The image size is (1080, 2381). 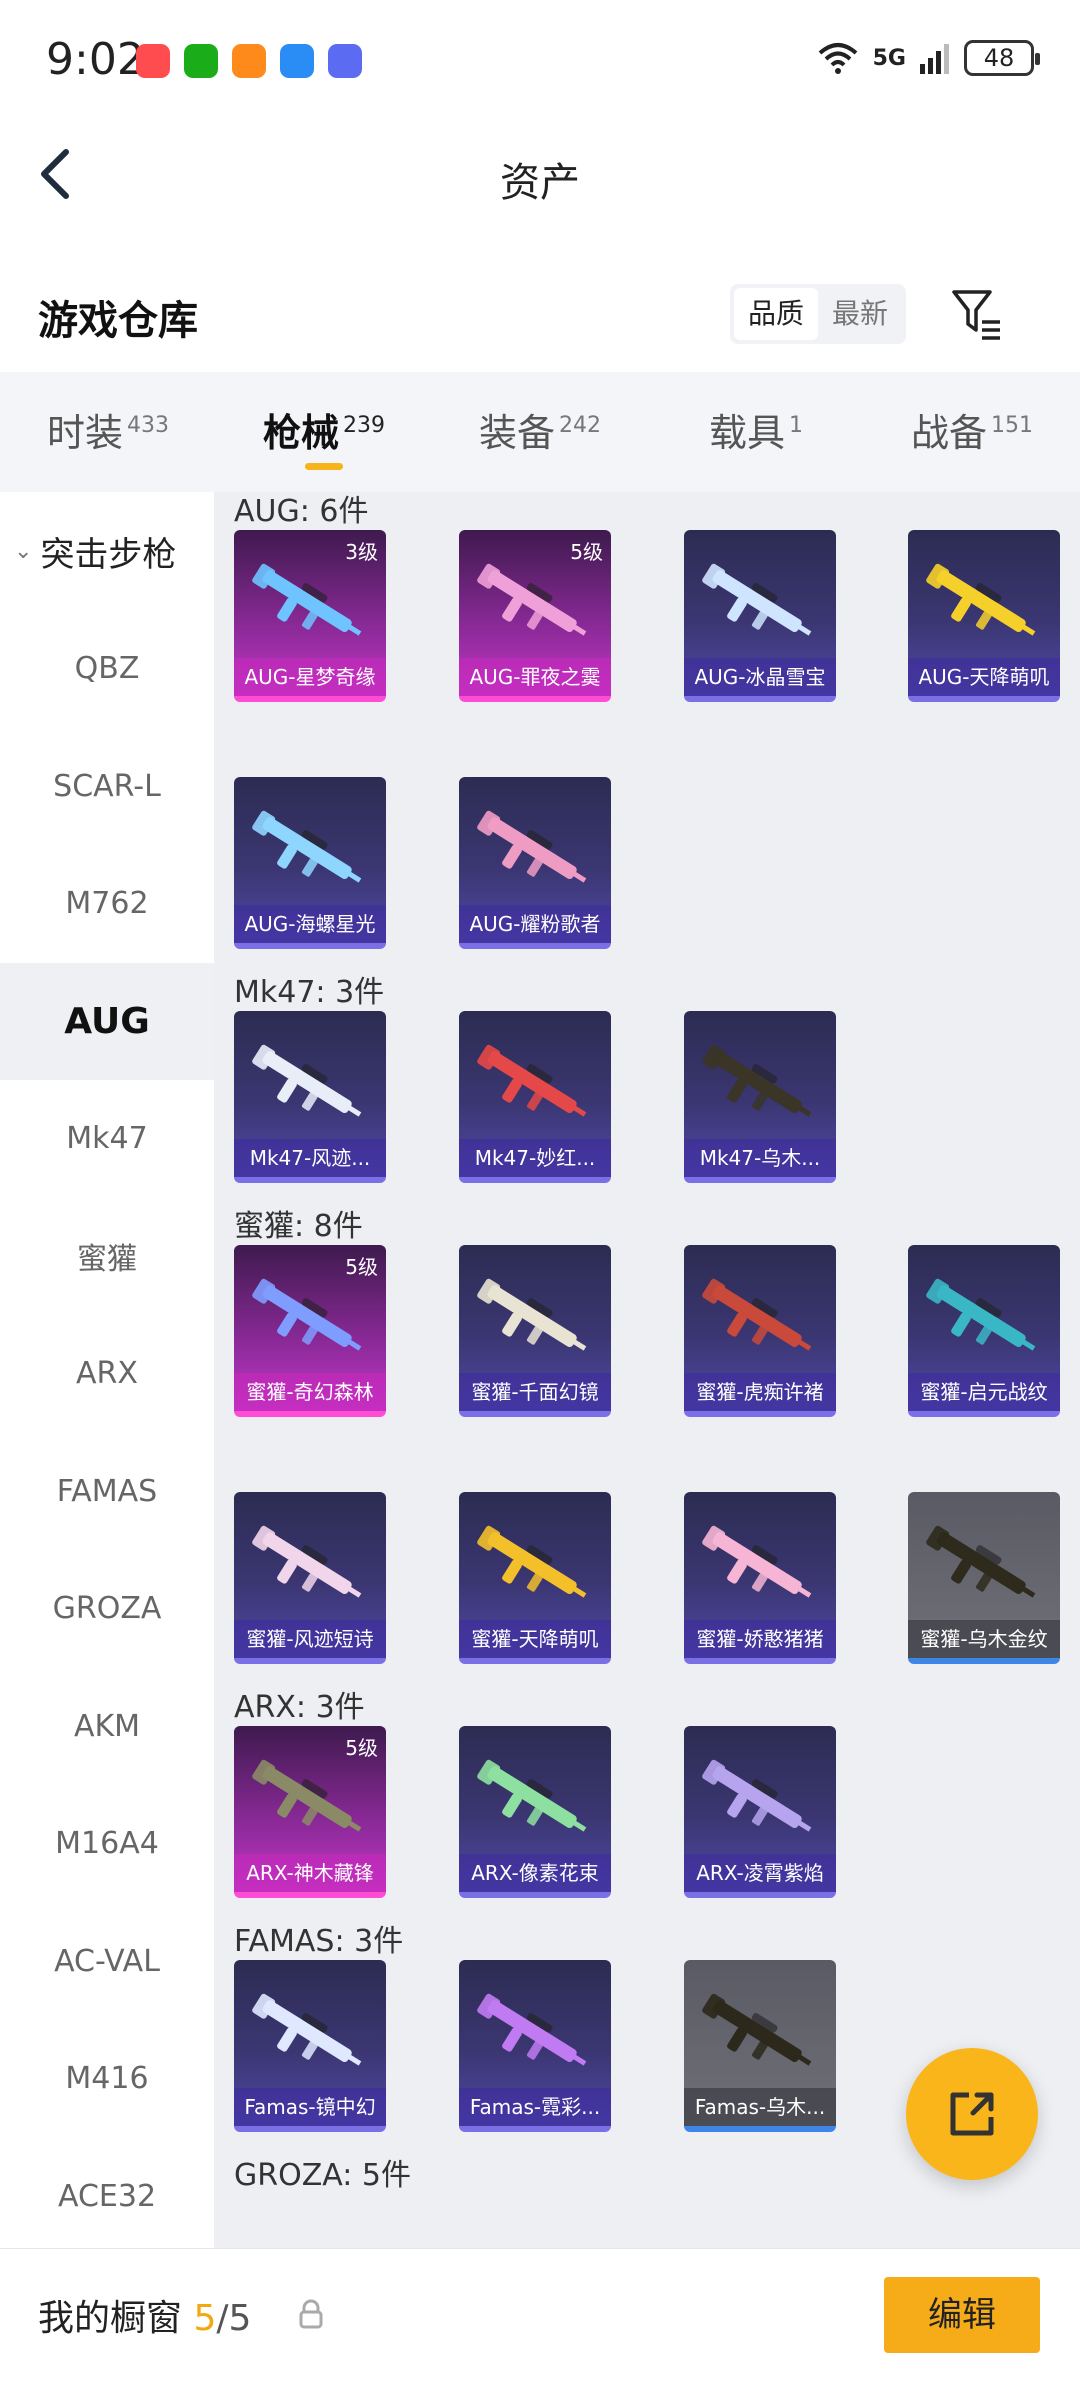 I want to click on weapon-name: AUG-星梦奇缘, so click(x=310, y=677).